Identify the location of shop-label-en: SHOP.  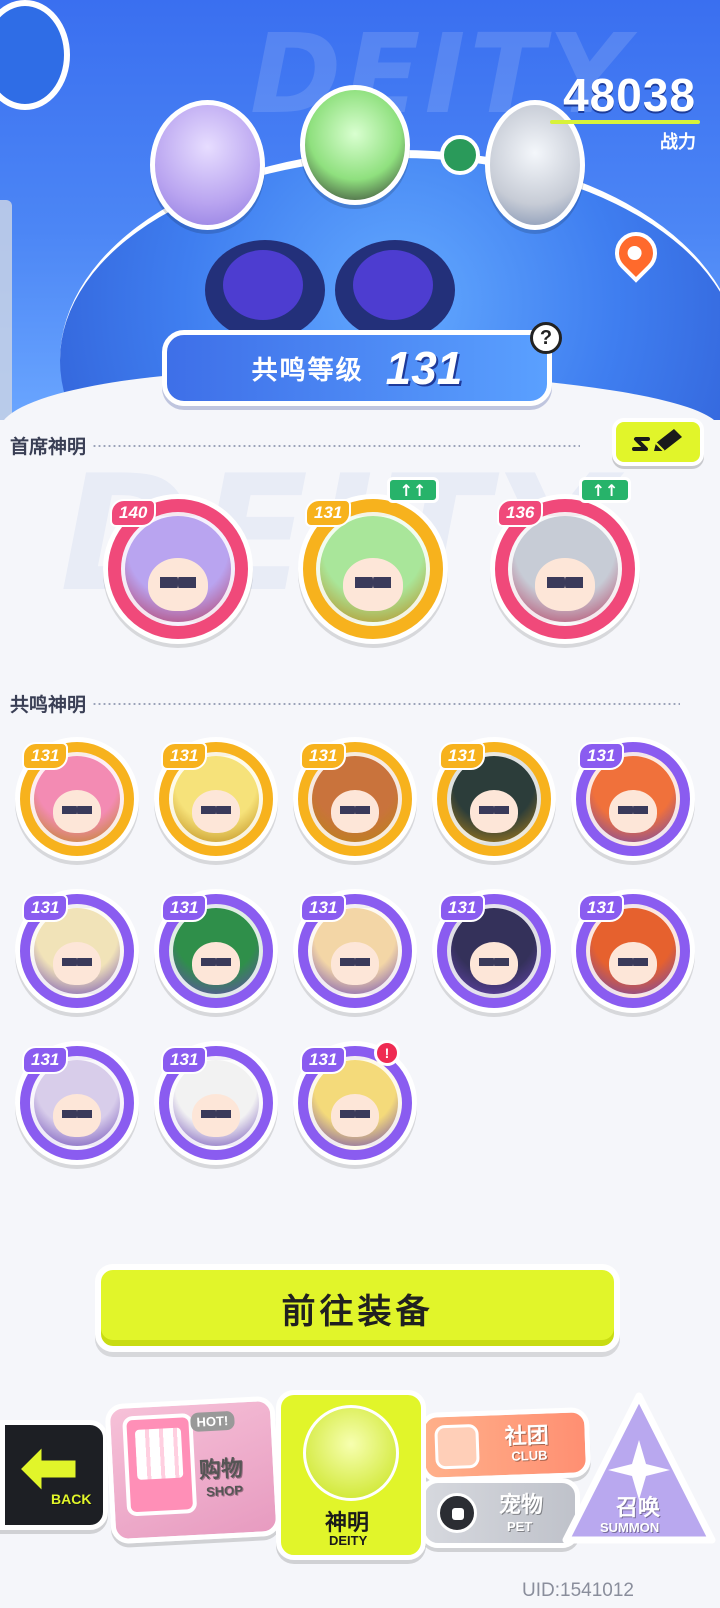
(224, 1491).